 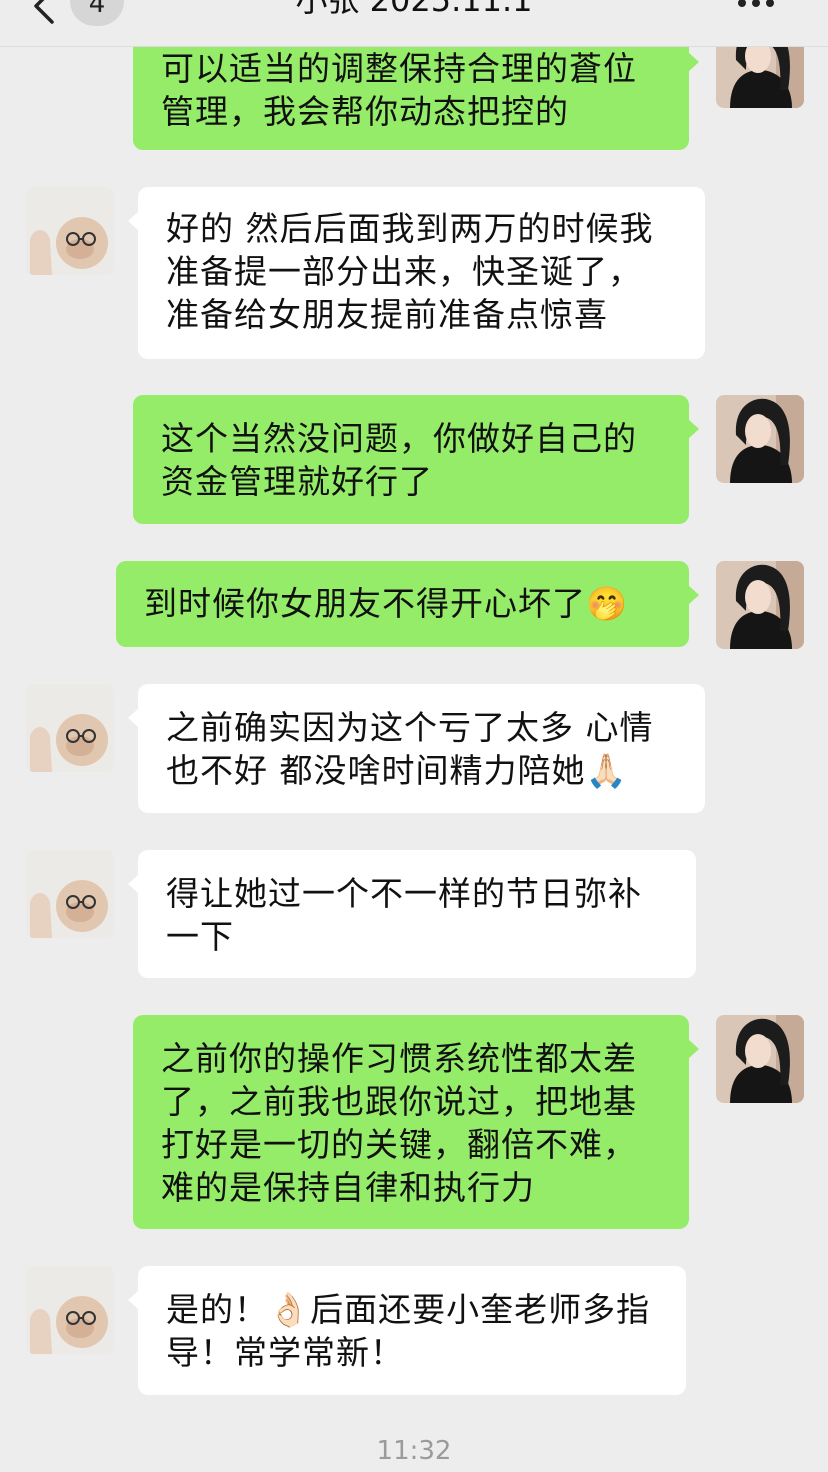 What do you see at coordinates (414, 1451) in the screenshot?
I see `message-timestamp: 11:32` at bounding box center [414, 1451].